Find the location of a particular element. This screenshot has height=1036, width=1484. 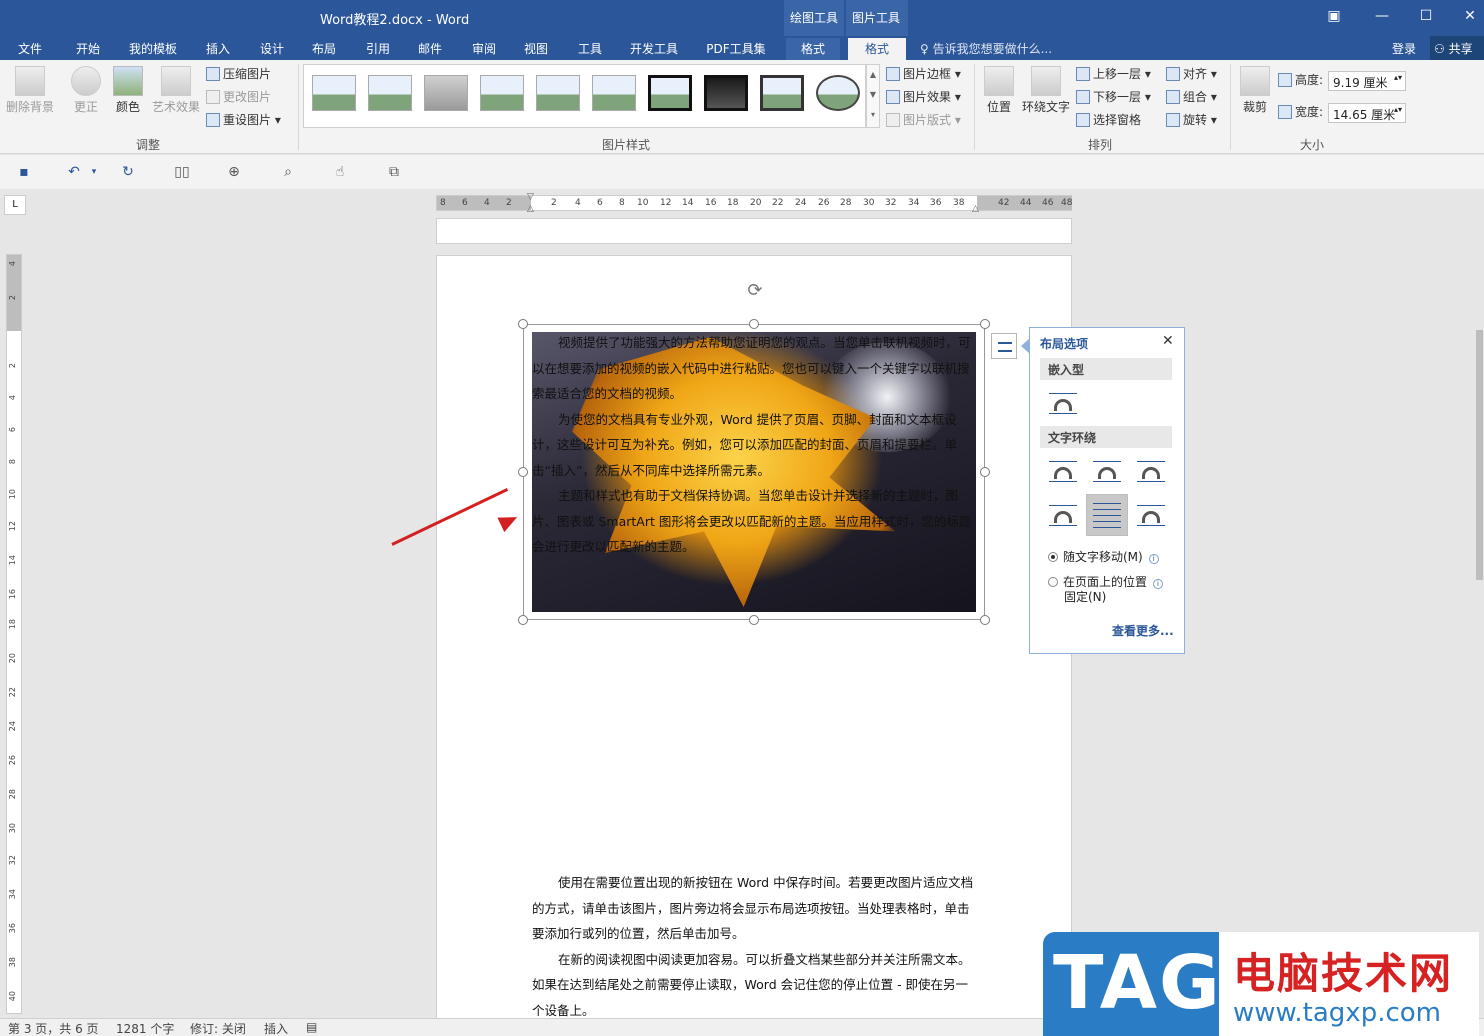

left-indent-marker: △ is located at coordinates (530, 209).